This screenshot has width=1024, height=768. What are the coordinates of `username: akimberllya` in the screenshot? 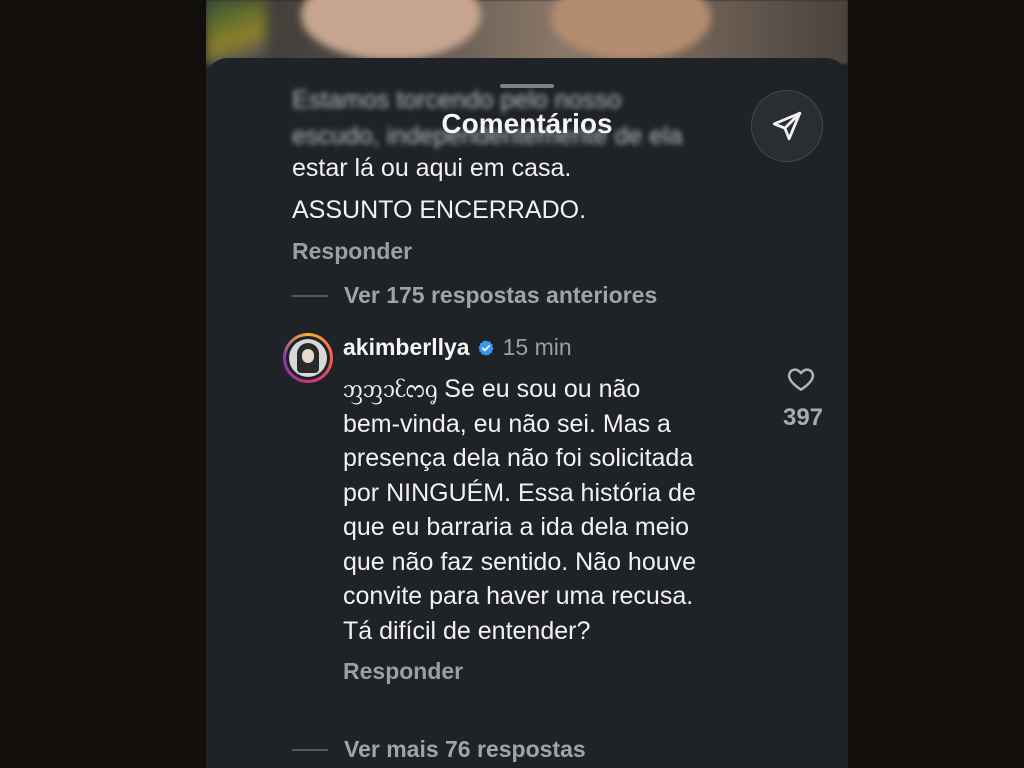 It's located at (406, 347).